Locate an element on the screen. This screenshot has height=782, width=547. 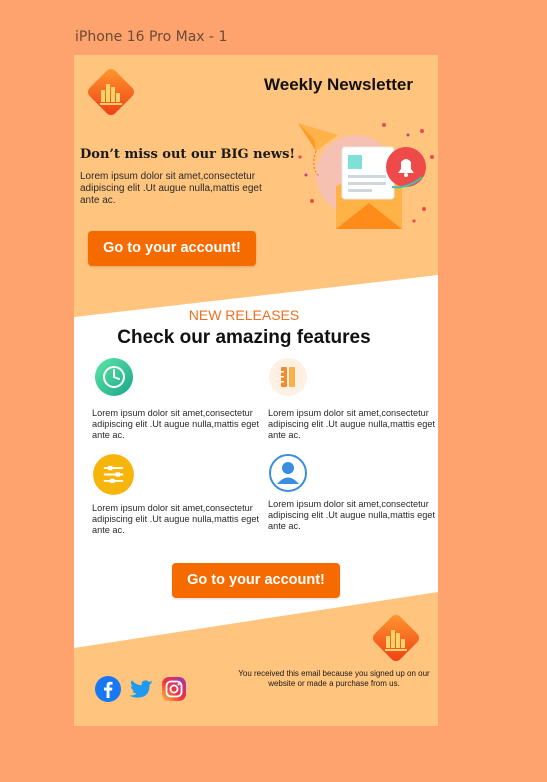
sliders-icon is located at coordinates (113, 474).